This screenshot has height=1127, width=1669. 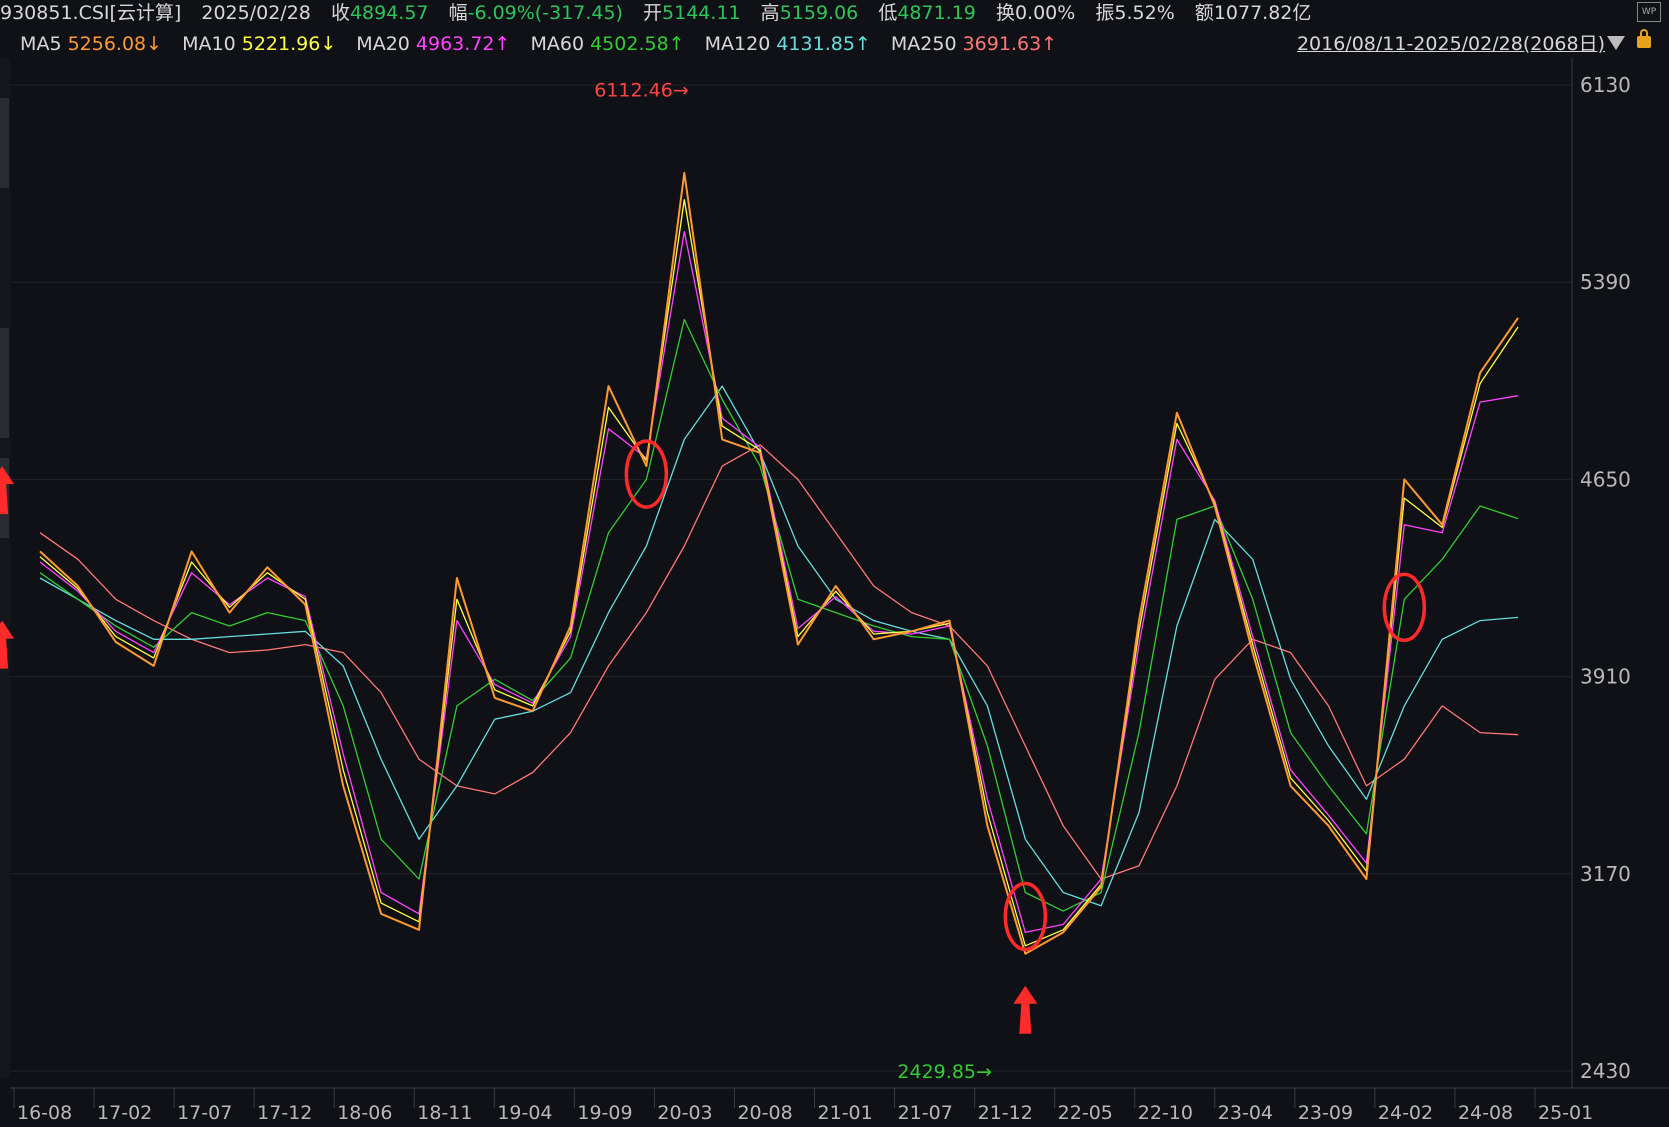 I want to click on x-tick-label: 23-09, so click(x=1325, y=1113).